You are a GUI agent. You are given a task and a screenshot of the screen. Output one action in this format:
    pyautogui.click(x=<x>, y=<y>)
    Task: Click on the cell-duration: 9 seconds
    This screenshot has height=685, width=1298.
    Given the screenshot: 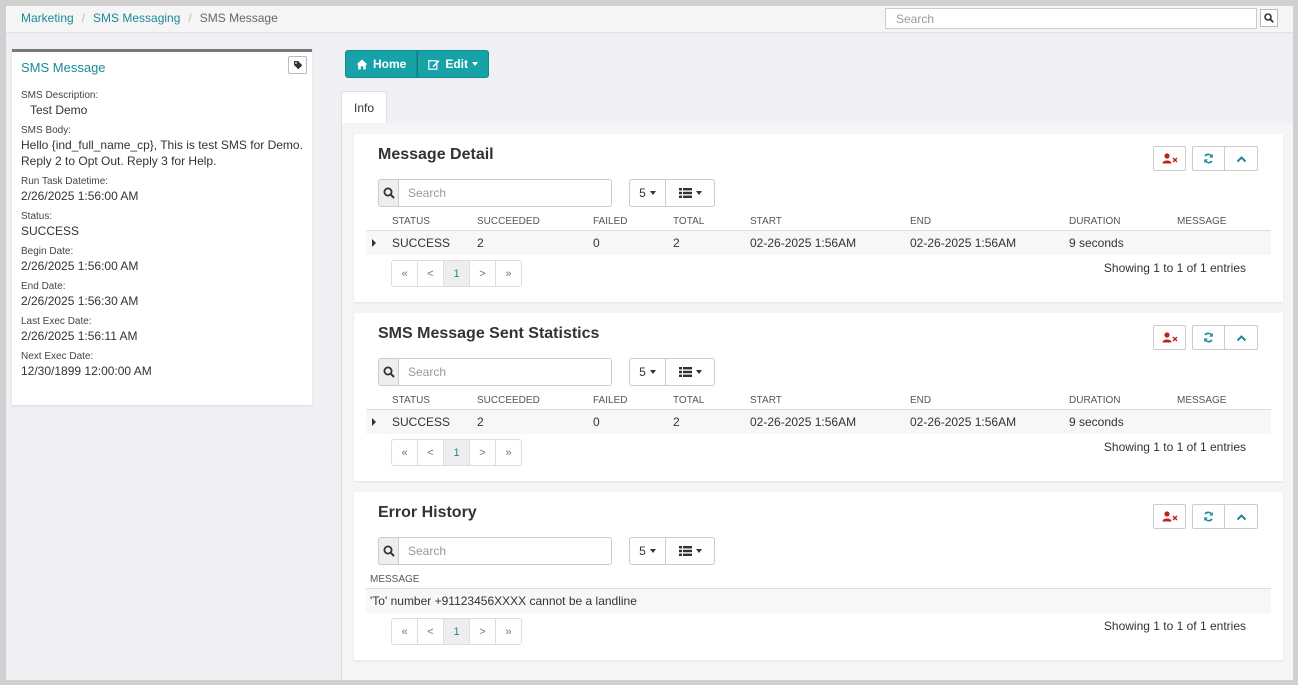 What is the action you would take?
    pyautogui.click(x=1096, y=243)
    